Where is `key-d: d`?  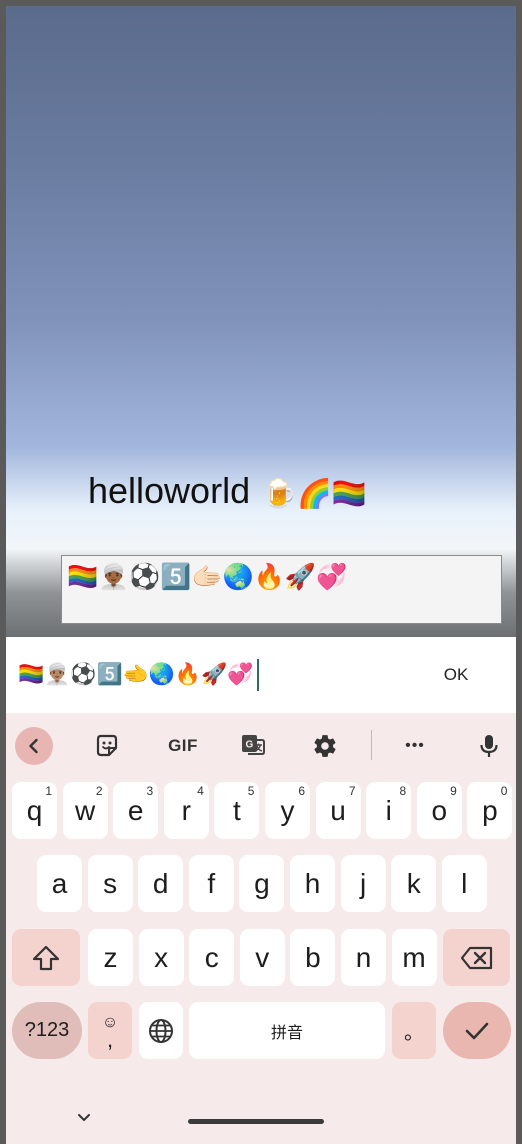 key-d: d is located at coordinates (161, 883).